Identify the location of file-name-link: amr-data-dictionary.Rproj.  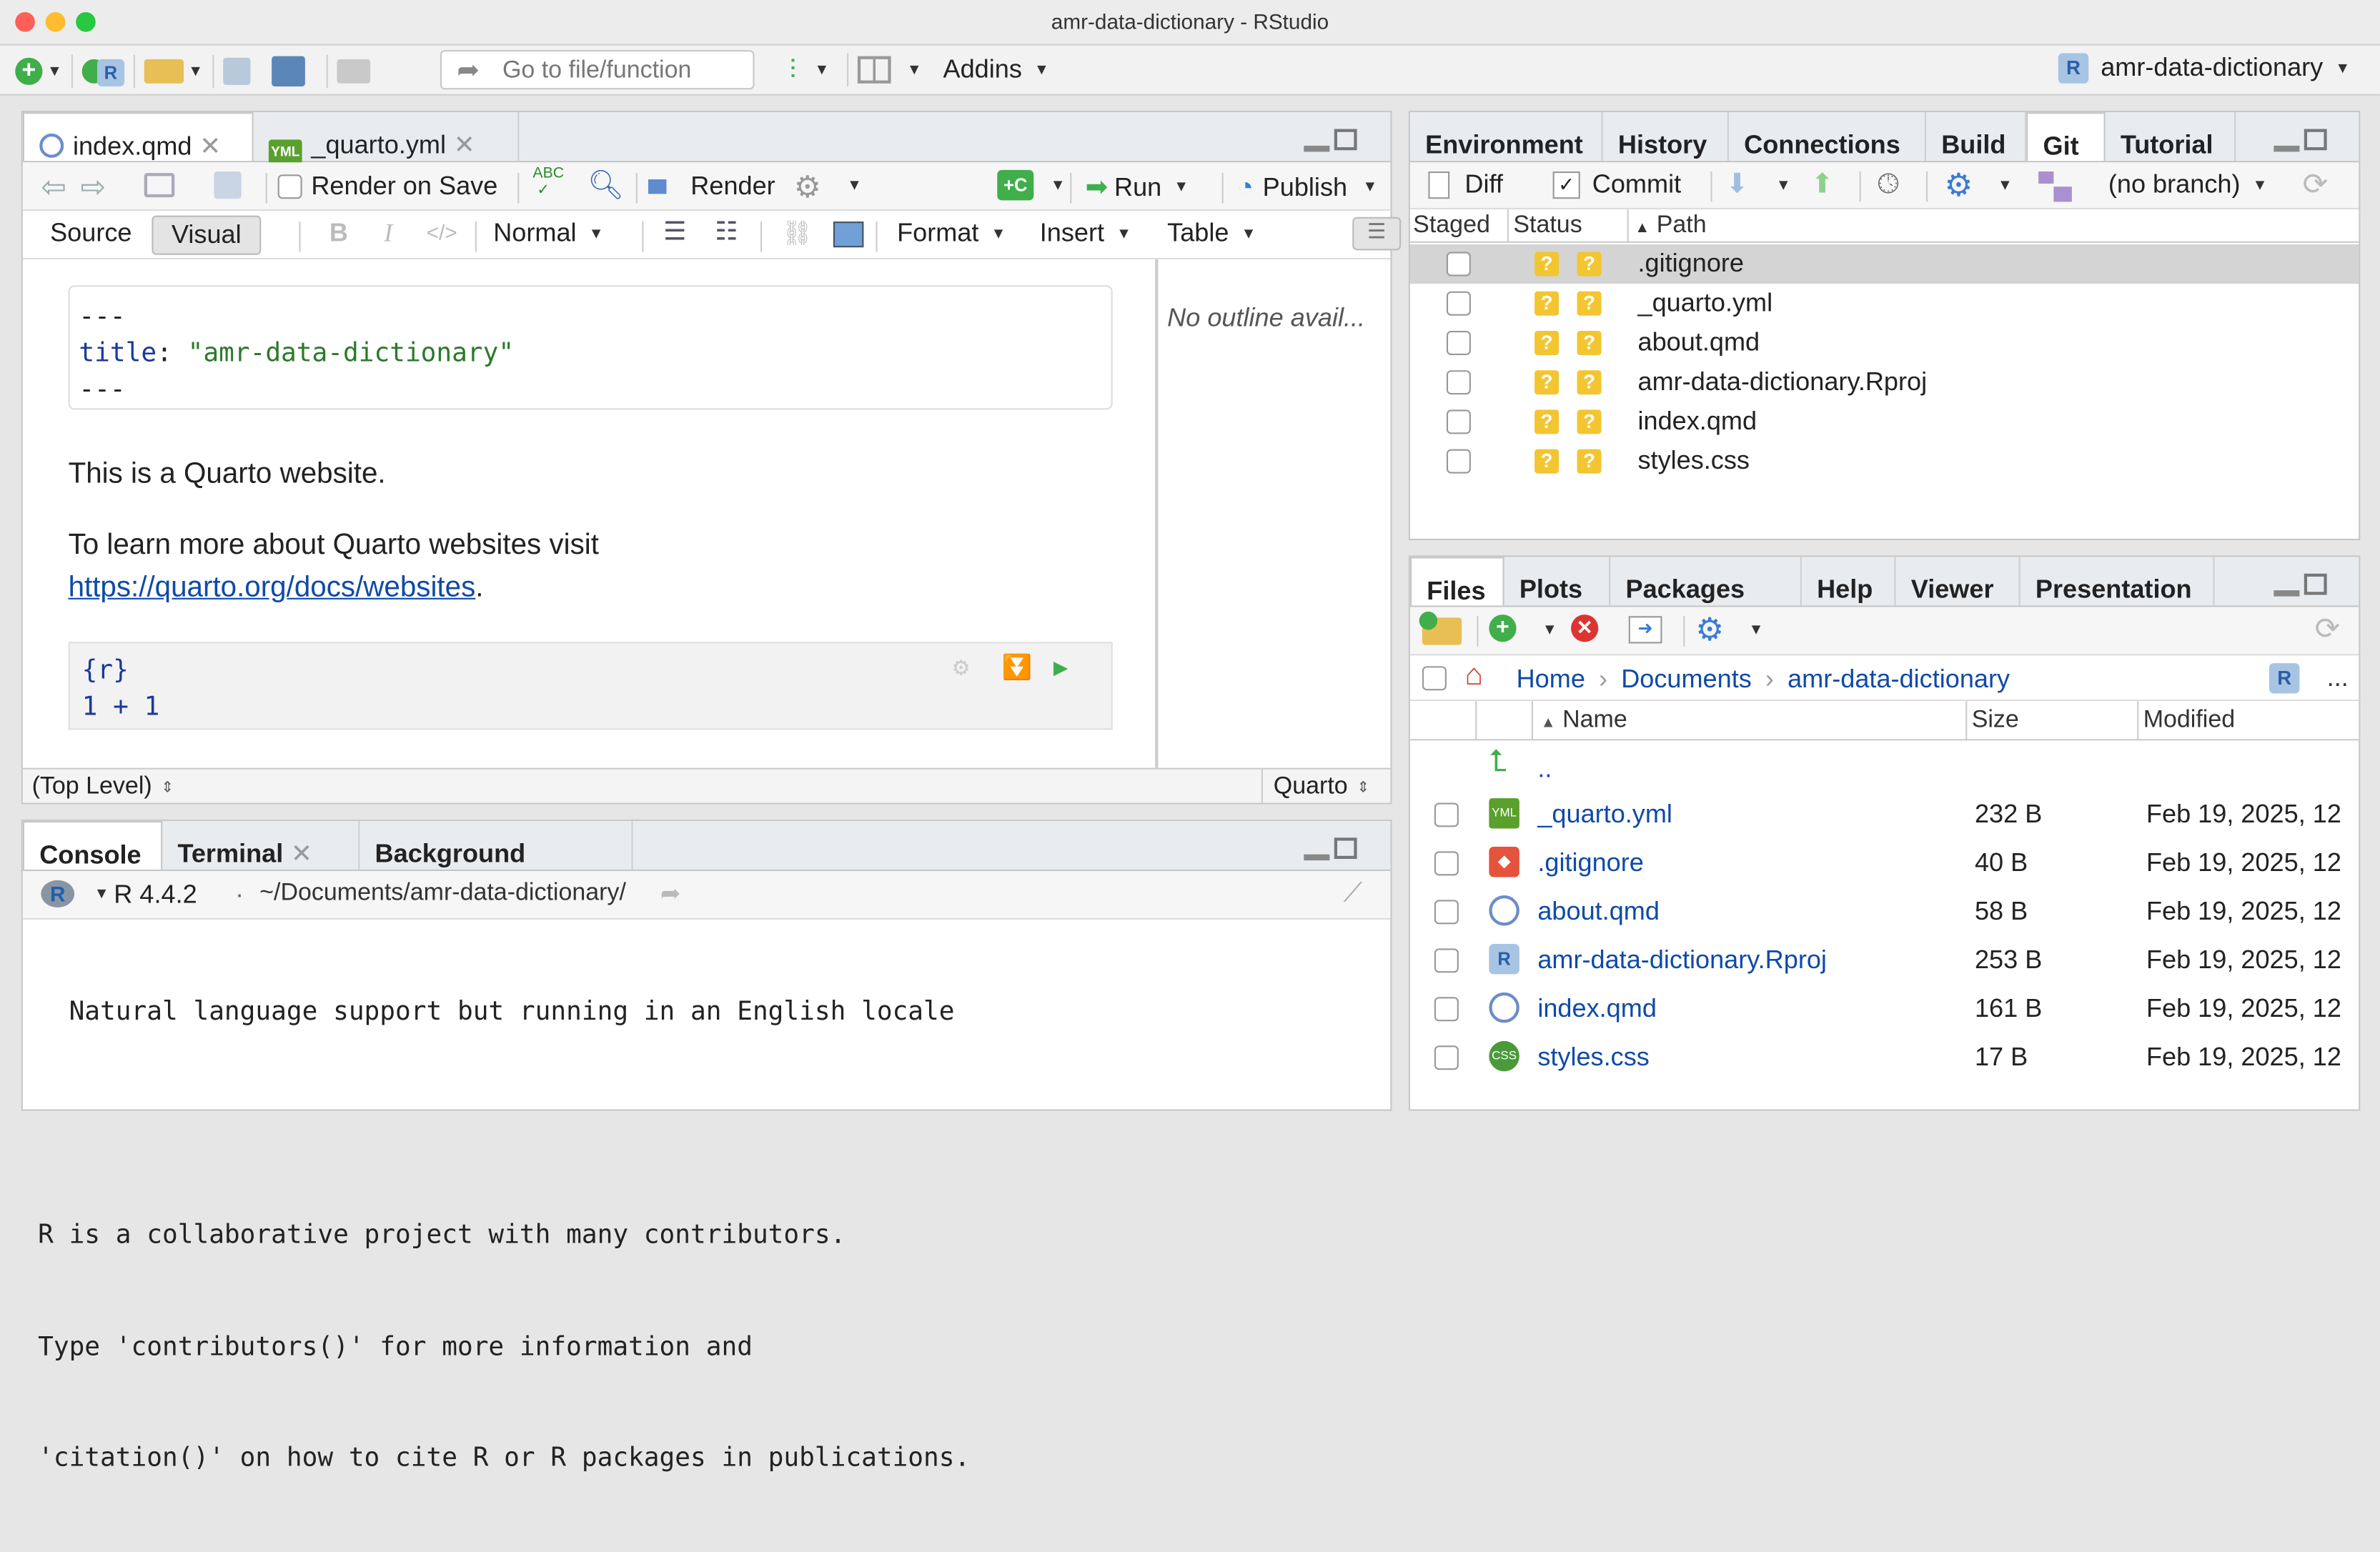
(1682, 960).